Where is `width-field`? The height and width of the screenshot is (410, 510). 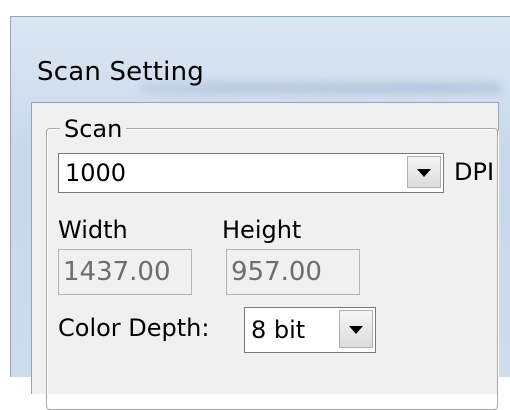 width-field is located at coordinates (125, 272).